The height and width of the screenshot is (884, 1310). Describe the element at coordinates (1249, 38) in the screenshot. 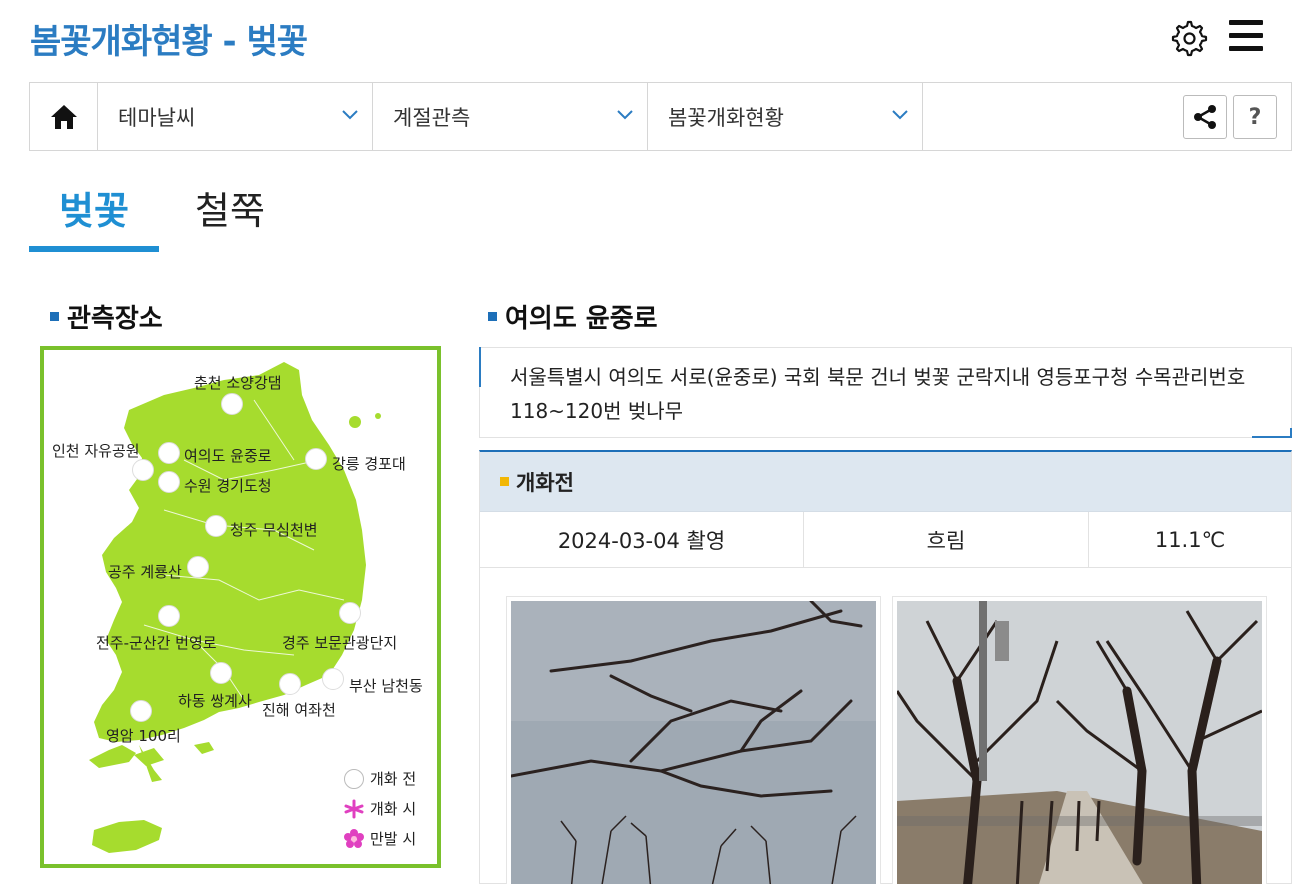

I see `menu-button` at that location.